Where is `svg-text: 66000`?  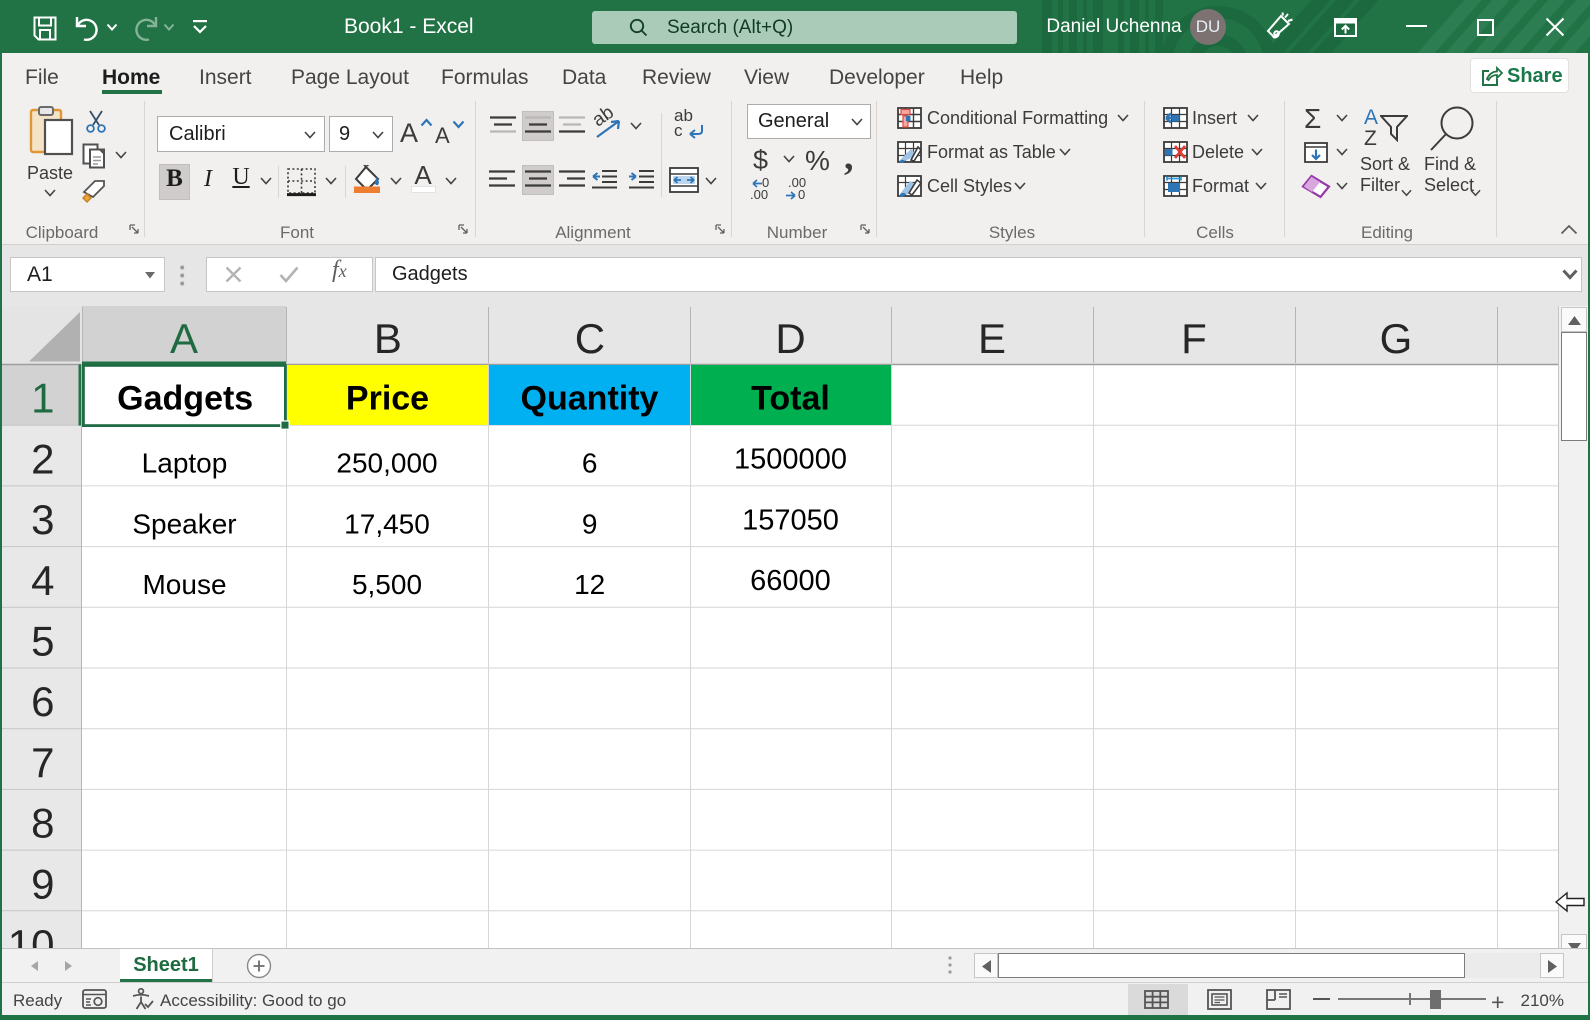 svg-text: 66000 is located at coordinates (790, 581).